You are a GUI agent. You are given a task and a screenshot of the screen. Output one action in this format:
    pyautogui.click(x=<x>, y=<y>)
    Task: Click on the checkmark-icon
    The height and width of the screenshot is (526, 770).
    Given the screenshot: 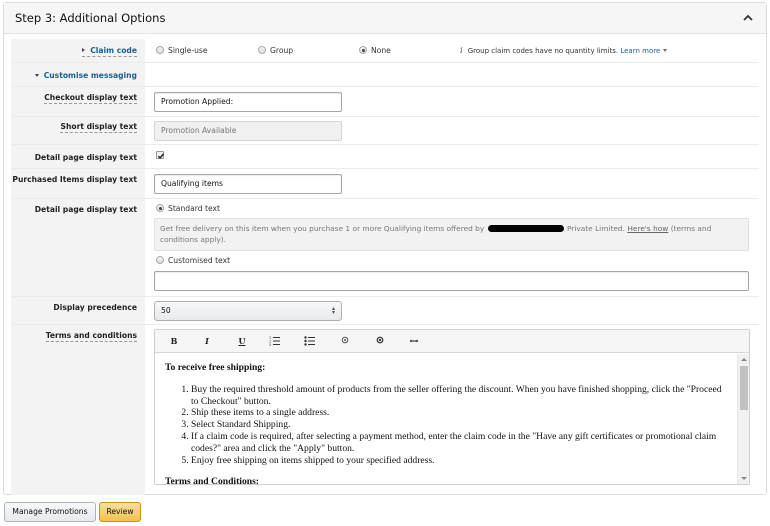 What is the action you would take?
    pyautogui.click(x=161, y=156)
    